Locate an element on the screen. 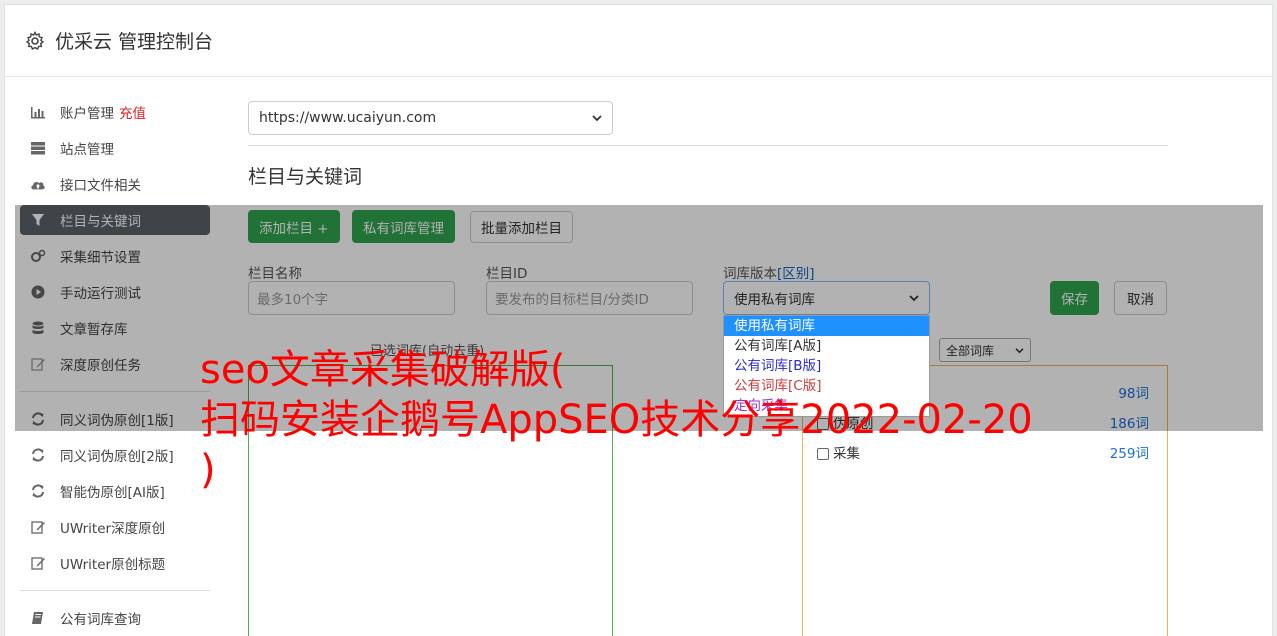  site-select-value: https://www.ucaiyun.com is located at coordinates (348, 118).